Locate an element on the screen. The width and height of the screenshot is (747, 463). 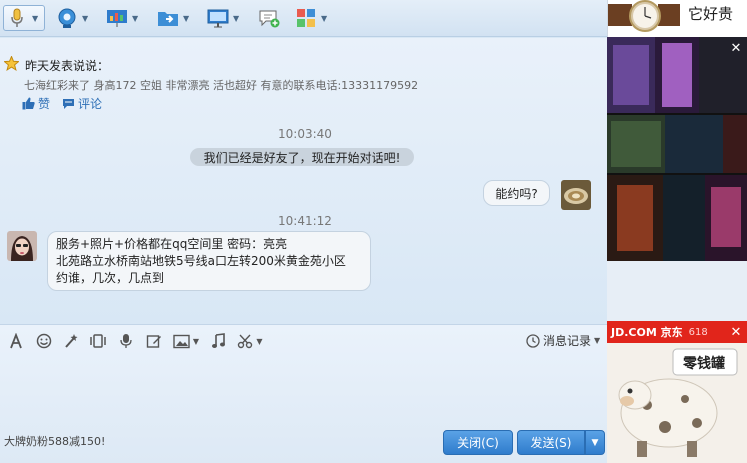
app-center-button: ▼ is located at coordinates (313, 18).